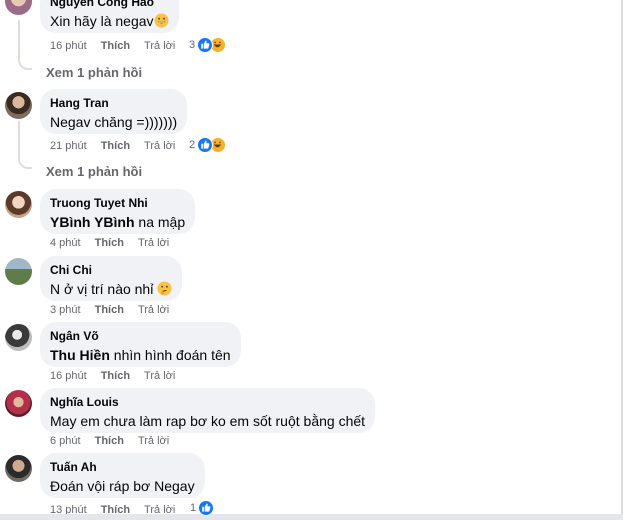 This screenshot has height=520, width=623. What do you see at coordinates (140, 336) in the screenshot?
I see `comment-author: Ngân Võ` at bounding box center [140, 336].